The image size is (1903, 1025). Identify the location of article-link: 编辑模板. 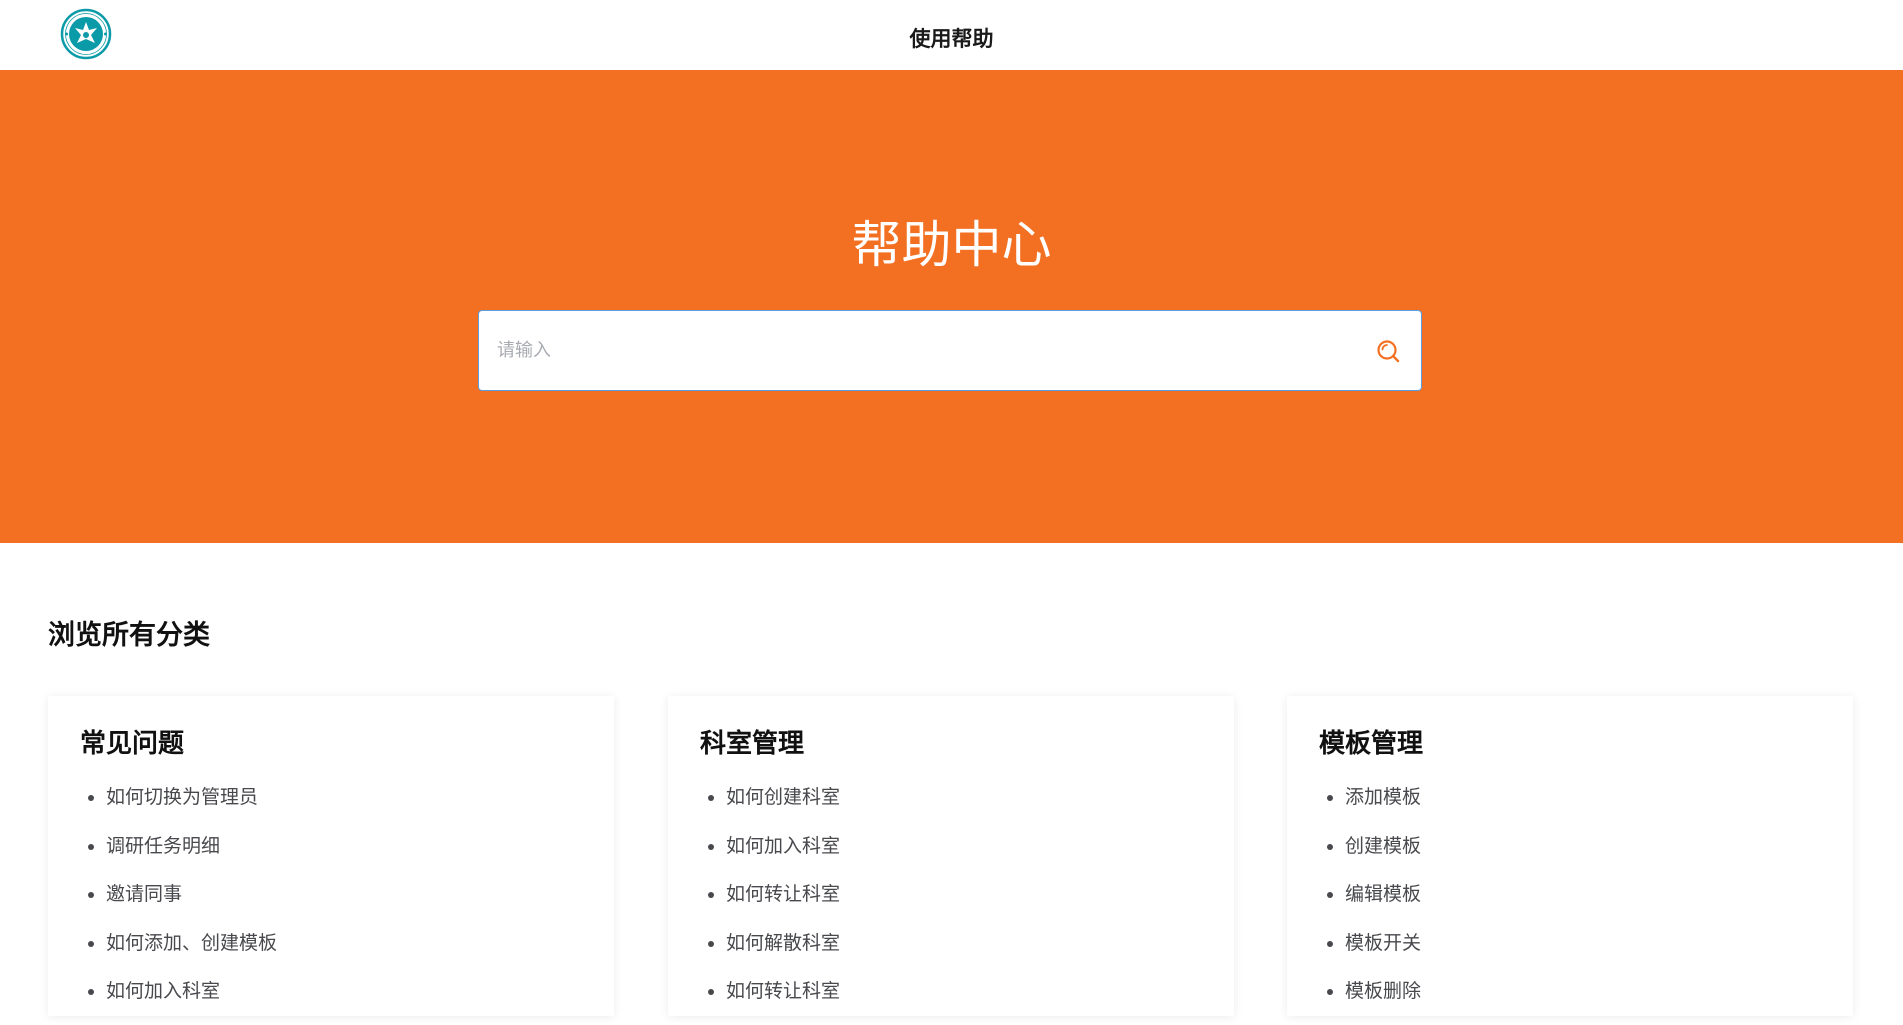
(1370, 903).